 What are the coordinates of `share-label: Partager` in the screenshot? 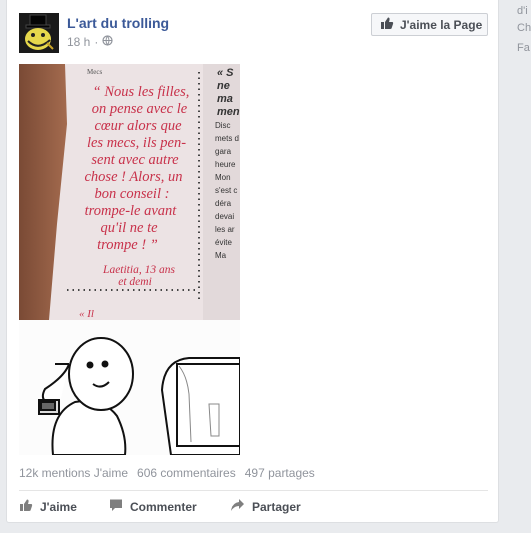 It's located at (276, 506).